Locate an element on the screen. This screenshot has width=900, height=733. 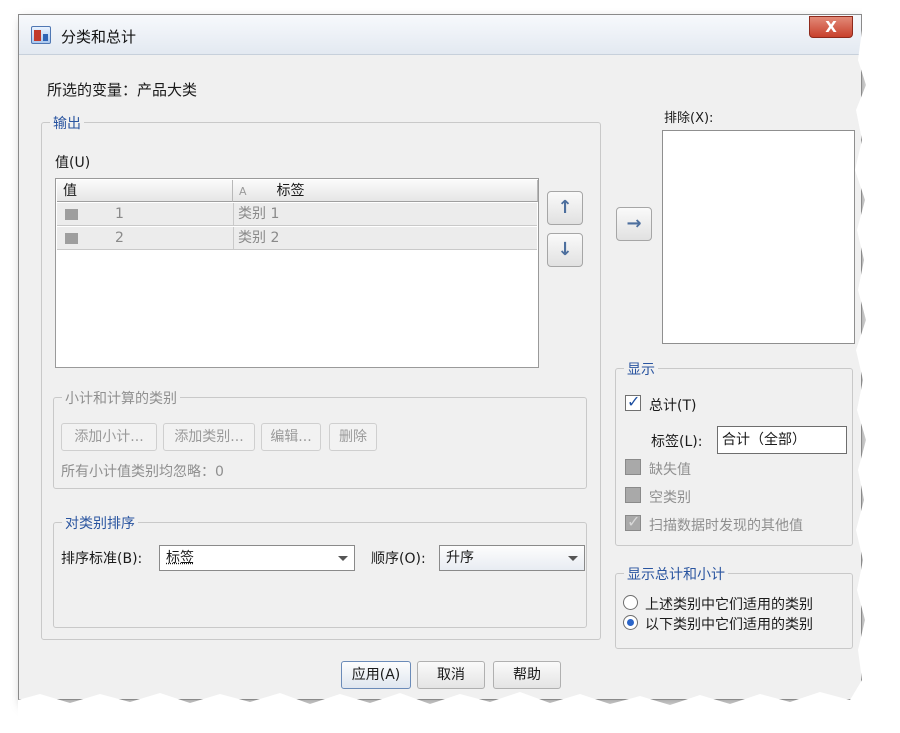
label-field-label: 标签(L): is located at coordinates (677, 442).